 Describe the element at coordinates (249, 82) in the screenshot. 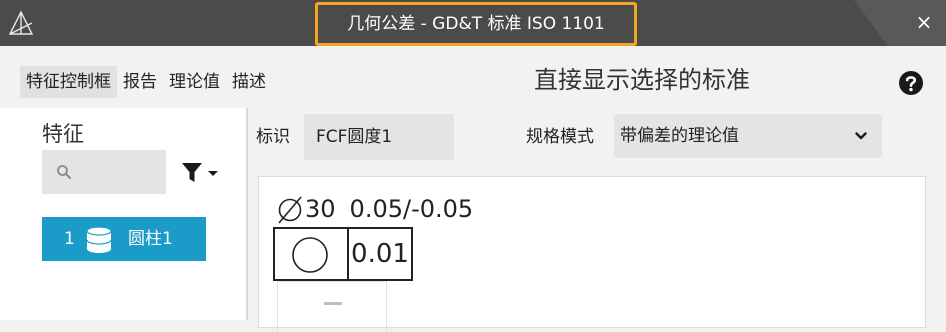

I see `tab-description: 描述` at that location.